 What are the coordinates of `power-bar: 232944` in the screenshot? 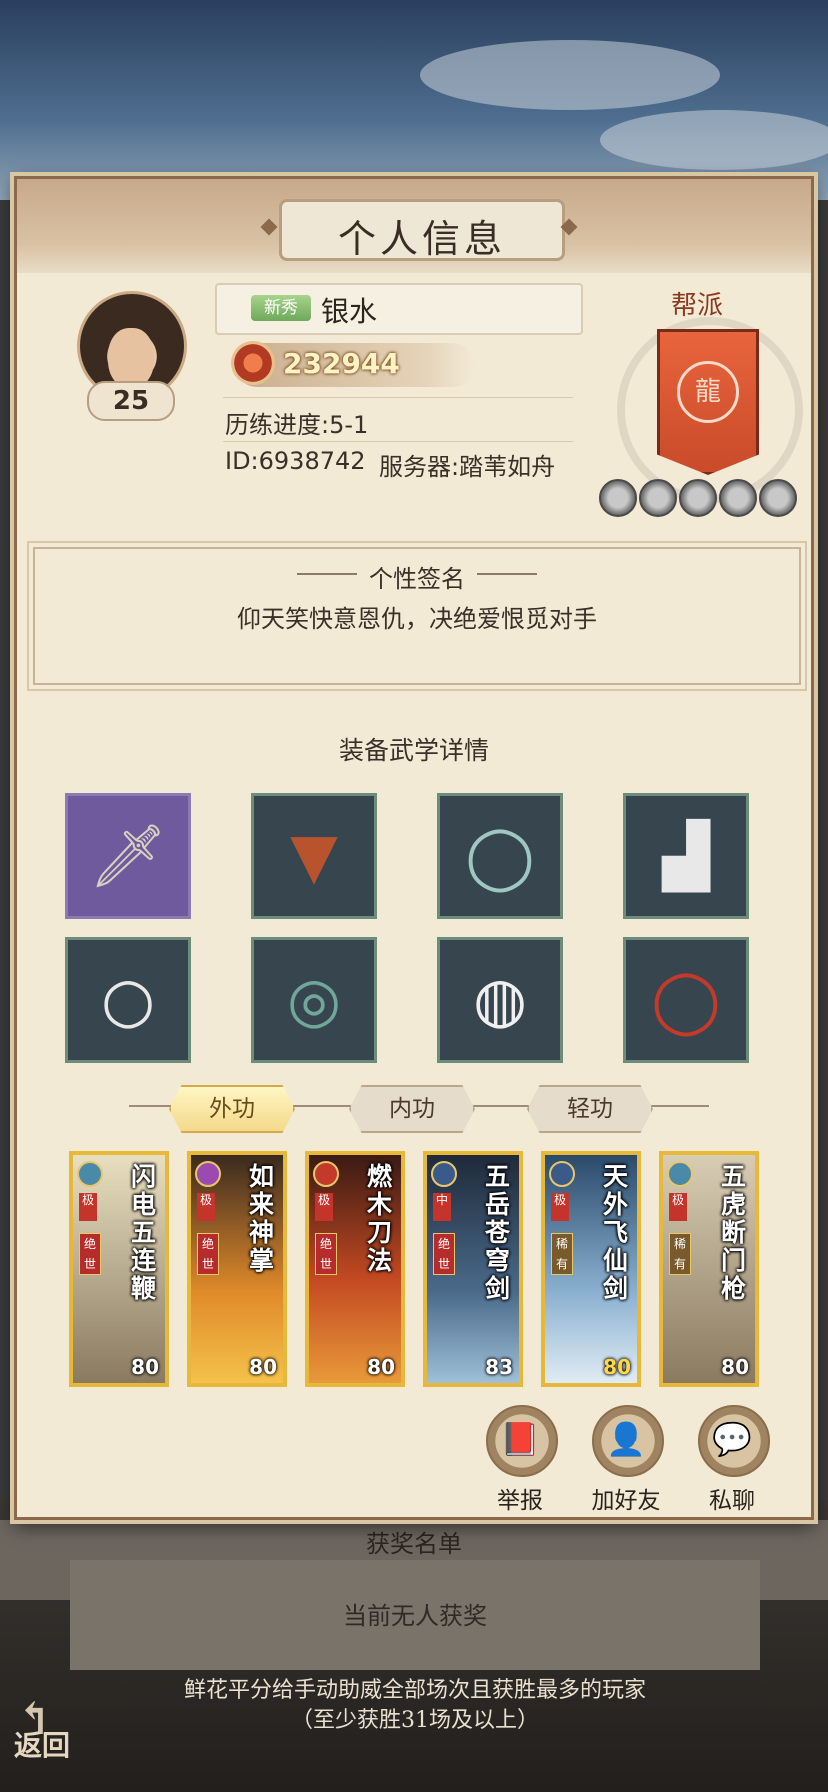 It's located at (353, 364).